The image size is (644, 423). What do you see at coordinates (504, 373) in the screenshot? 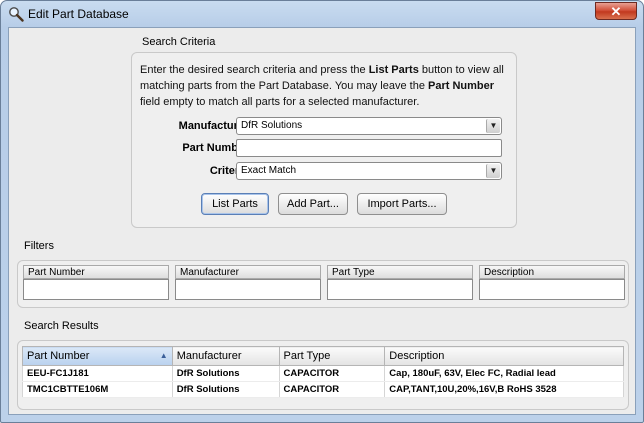
I see `cell-description: Cap, 180uF, 63V, Elec FC, Radial lead` at bounding box center [504, 373].